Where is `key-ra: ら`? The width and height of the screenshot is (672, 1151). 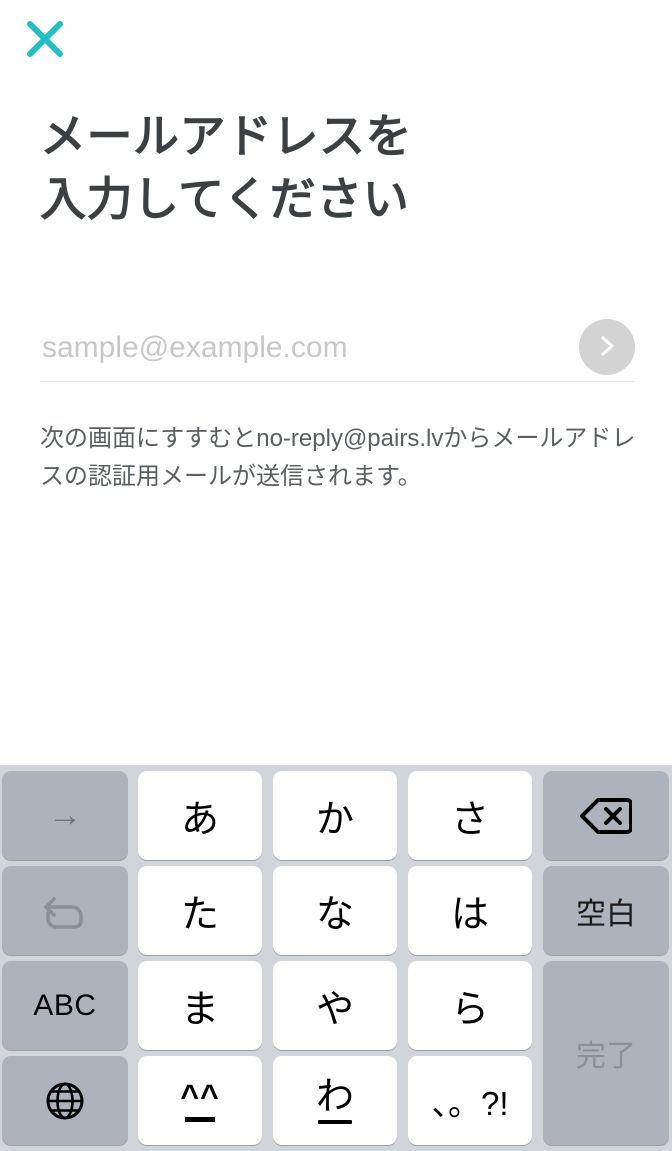 key-ra: ら is located at coordinates (470, 1005).